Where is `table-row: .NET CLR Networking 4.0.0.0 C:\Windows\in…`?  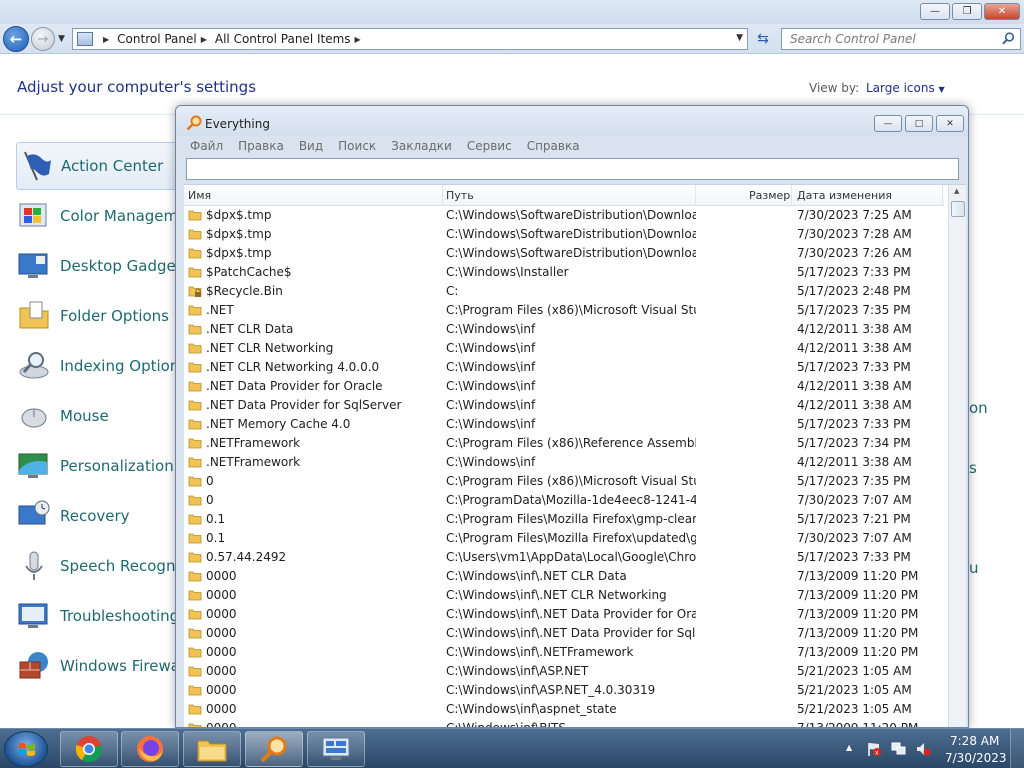
table-row: .NET CLR Networking 4.0.0.0 C:\Windows\in… is located at coordinates (564, 367).